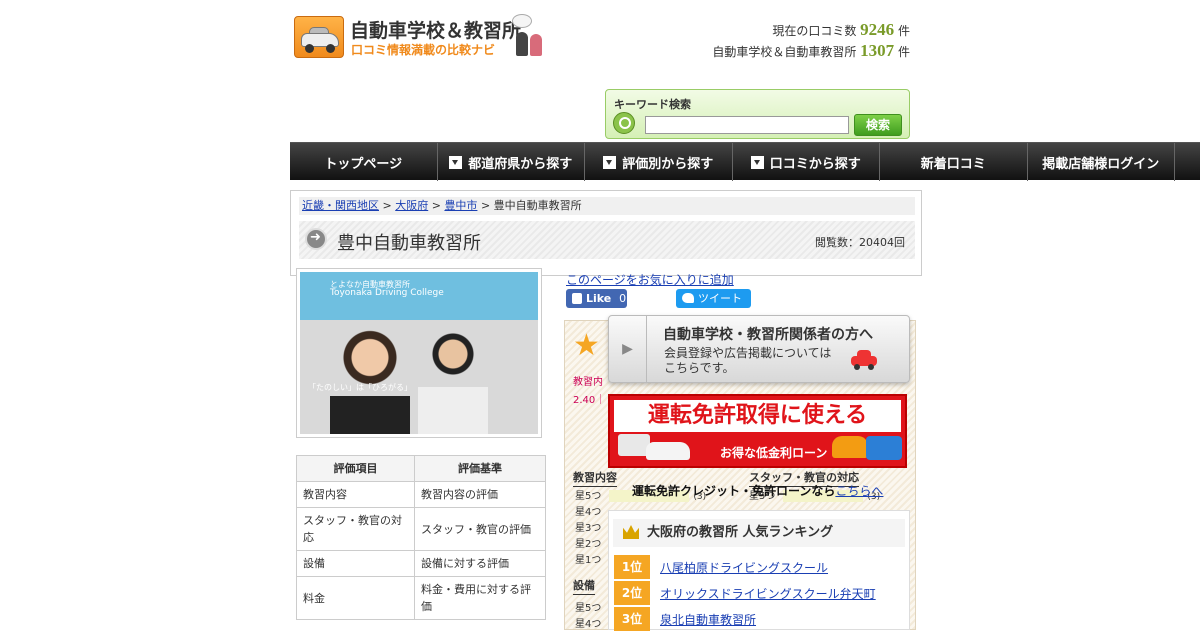 The image size is (1200, 633). I want to click on search-icon, so click(624, 123).